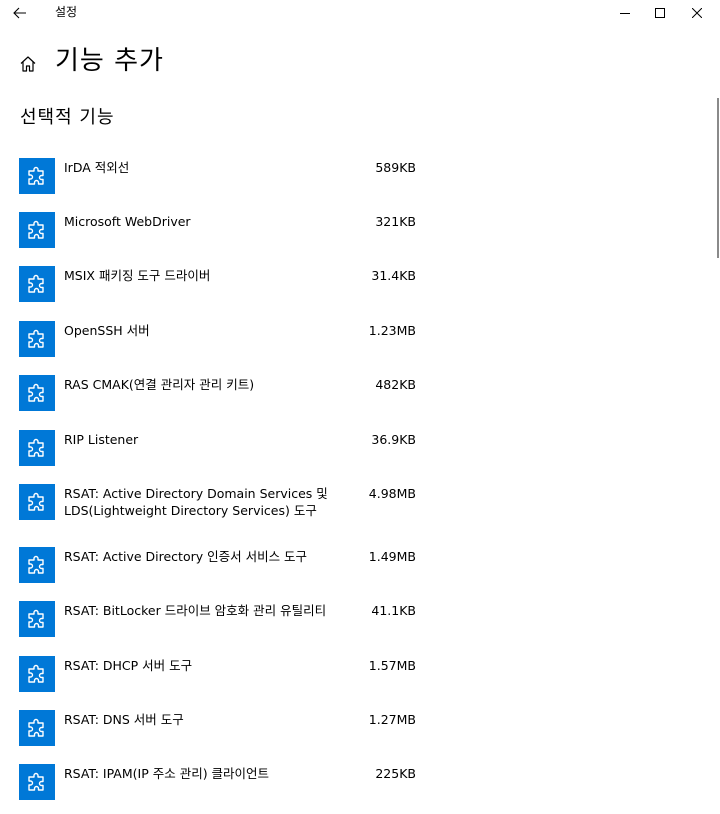  Describe the element at coordinates (67, 117) in the screenshot. I see `section-title: 선택적 기능` at that location.